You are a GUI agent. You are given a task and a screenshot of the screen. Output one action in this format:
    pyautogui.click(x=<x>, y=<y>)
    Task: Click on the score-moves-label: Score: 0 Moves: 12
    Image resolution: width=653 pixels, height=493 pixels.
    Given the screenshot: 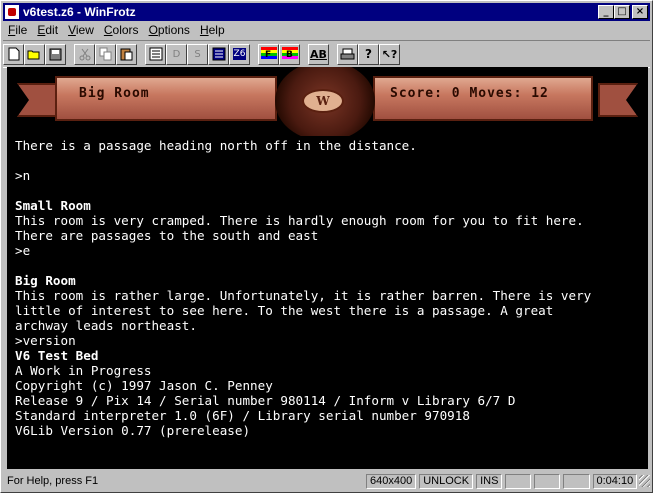 What is the action you would take?
    pyautogui.click(x=469, y=93)
    